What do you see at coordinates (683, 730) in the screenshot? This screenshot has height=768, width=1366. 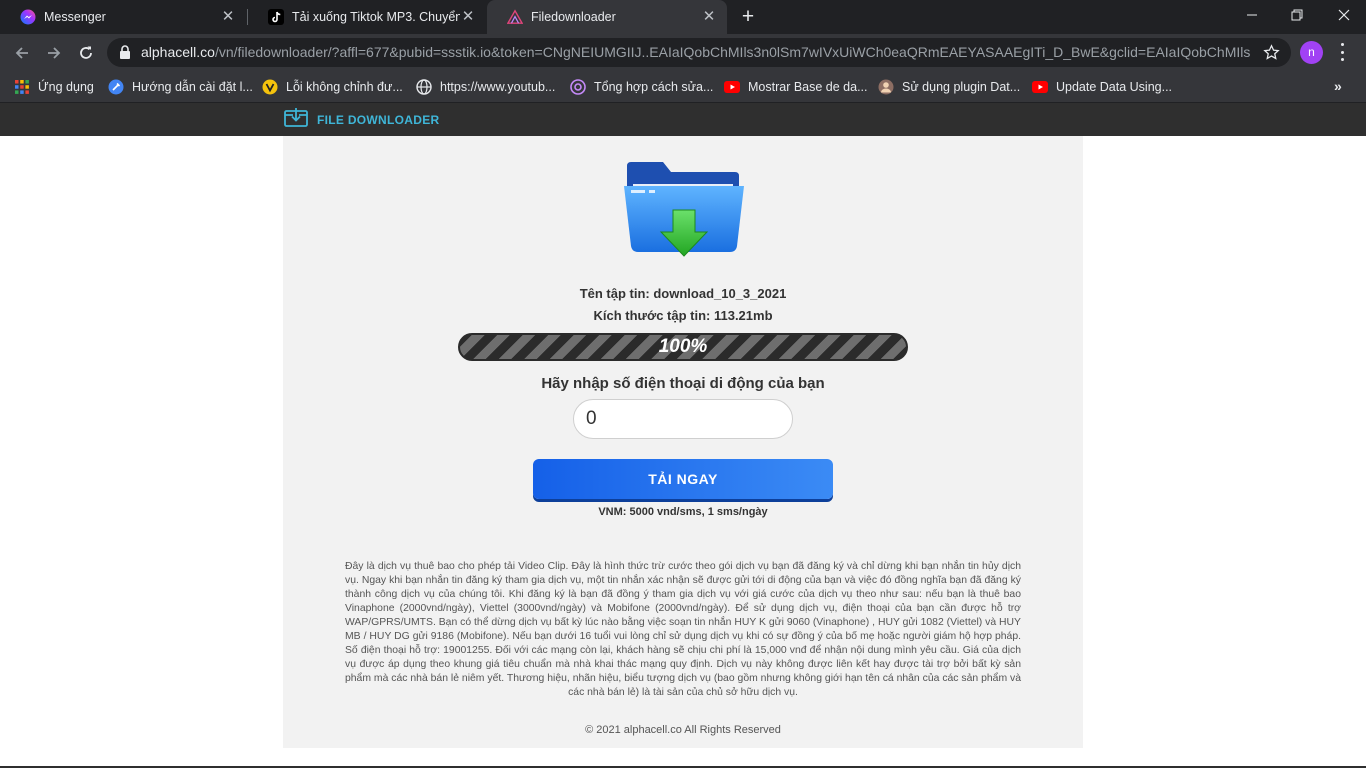 I see `copyright-text: © 2021 alphacell.co All Rights Reserved` at bounding box center [683, 730].